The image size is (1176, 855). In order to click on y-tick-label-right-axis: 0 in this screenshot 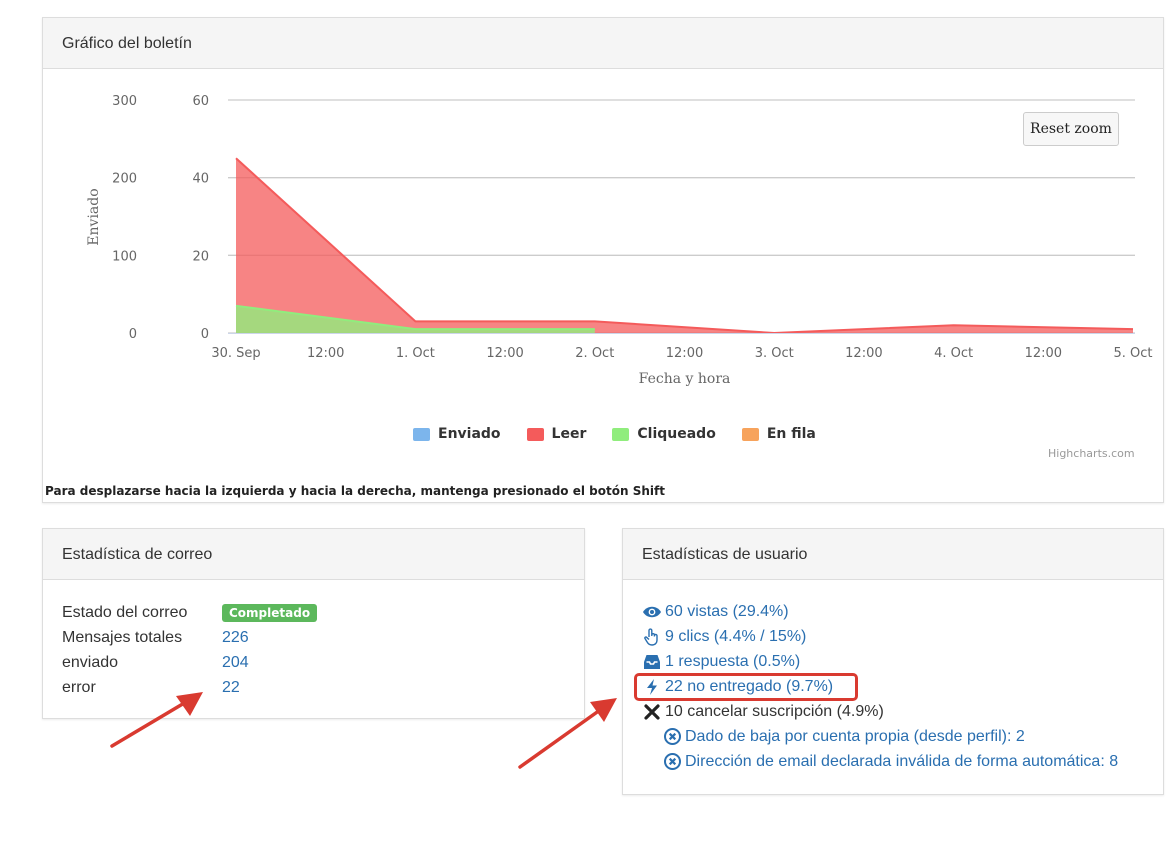, I will do `click(205, 334)`.